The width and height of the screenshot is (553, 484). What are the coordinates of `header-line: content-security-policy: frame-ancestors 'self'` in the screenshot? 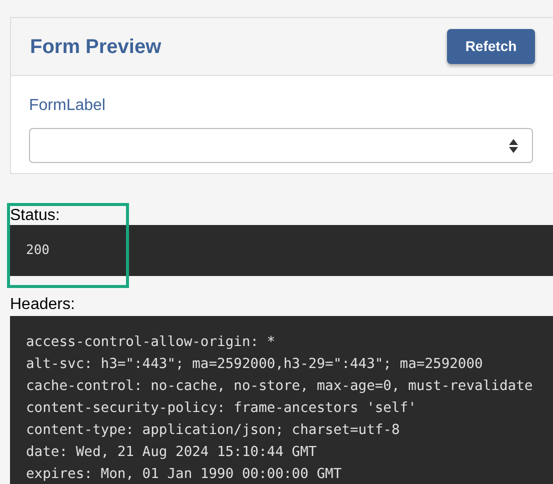 It's located at (221, 408).